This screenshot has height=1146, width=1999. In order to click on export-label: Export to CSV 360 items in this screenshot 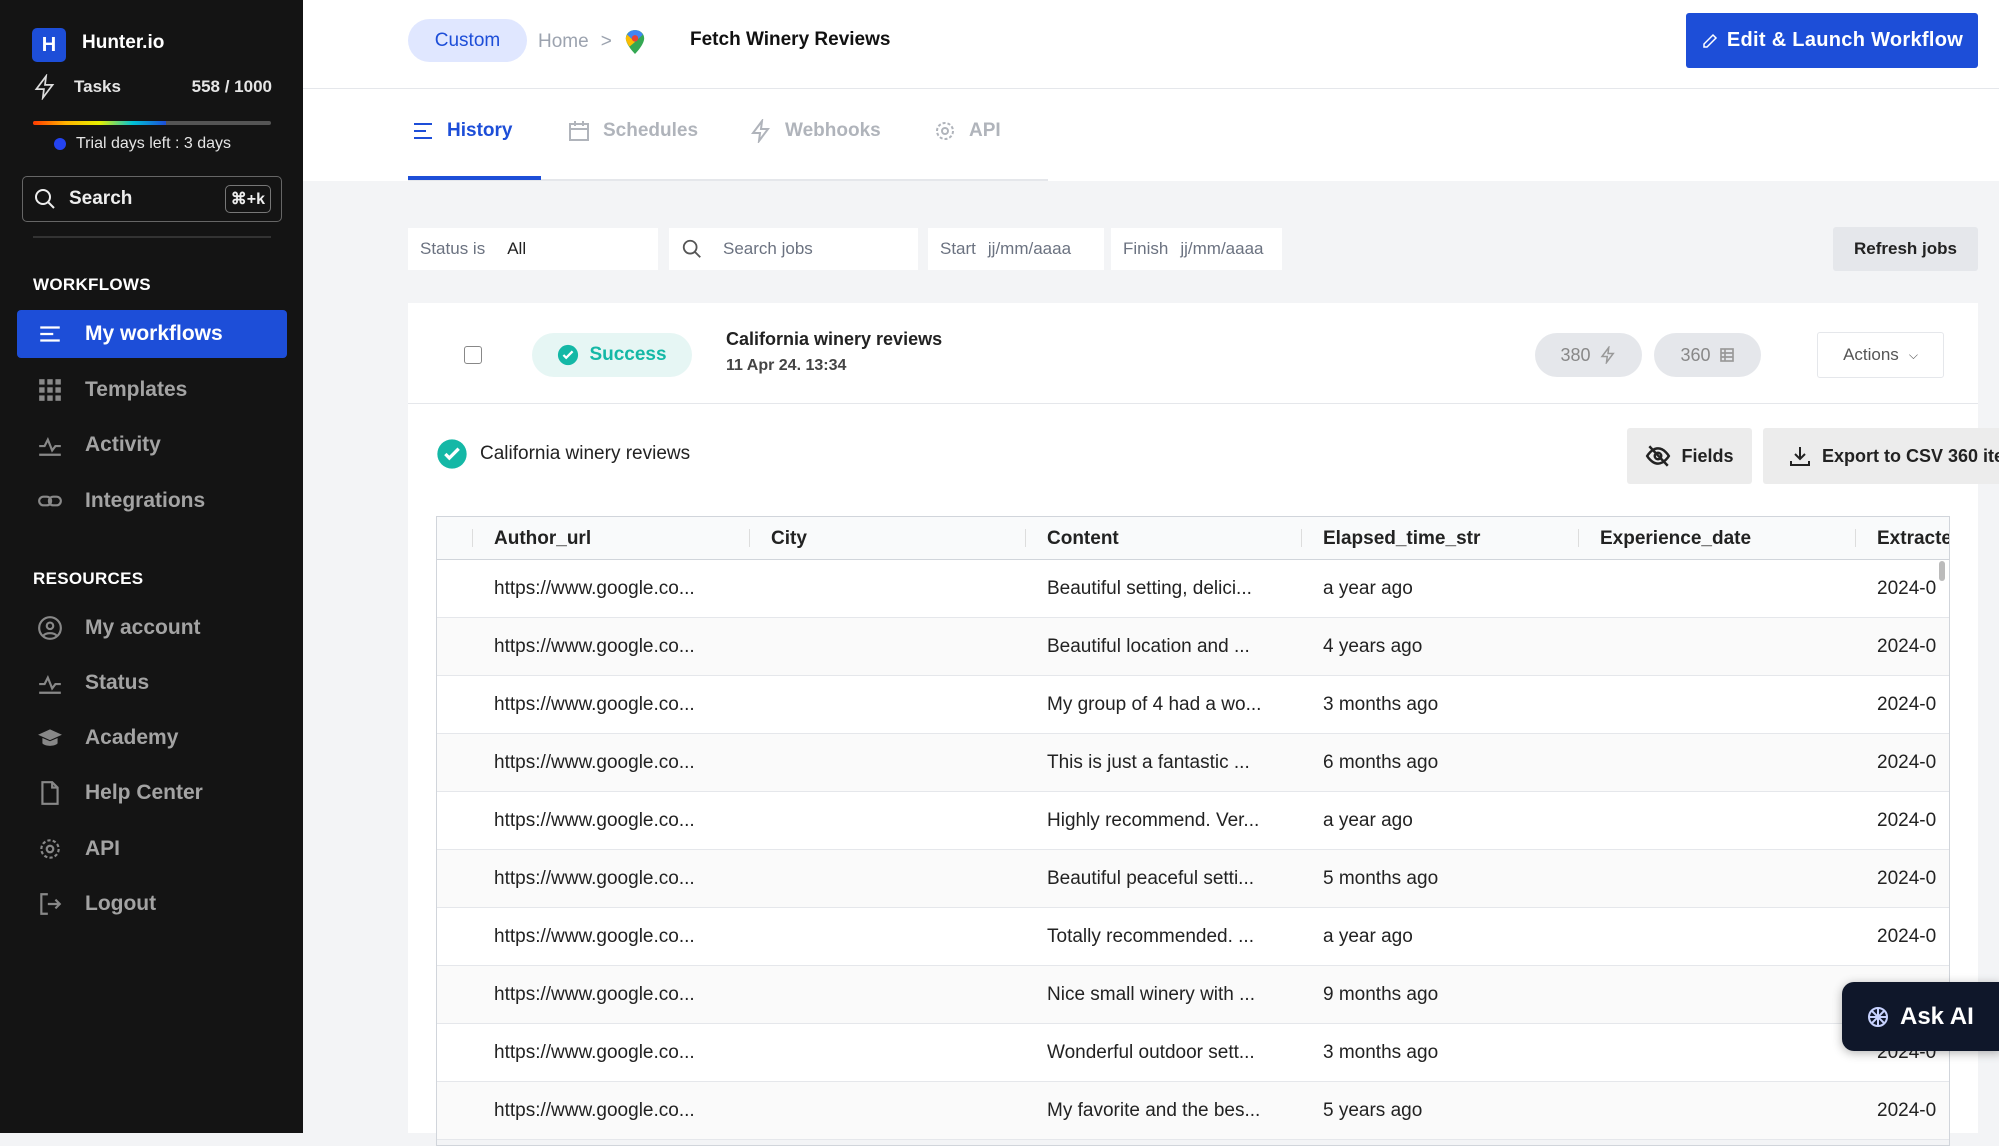, I will do `click(1910, 455)`.